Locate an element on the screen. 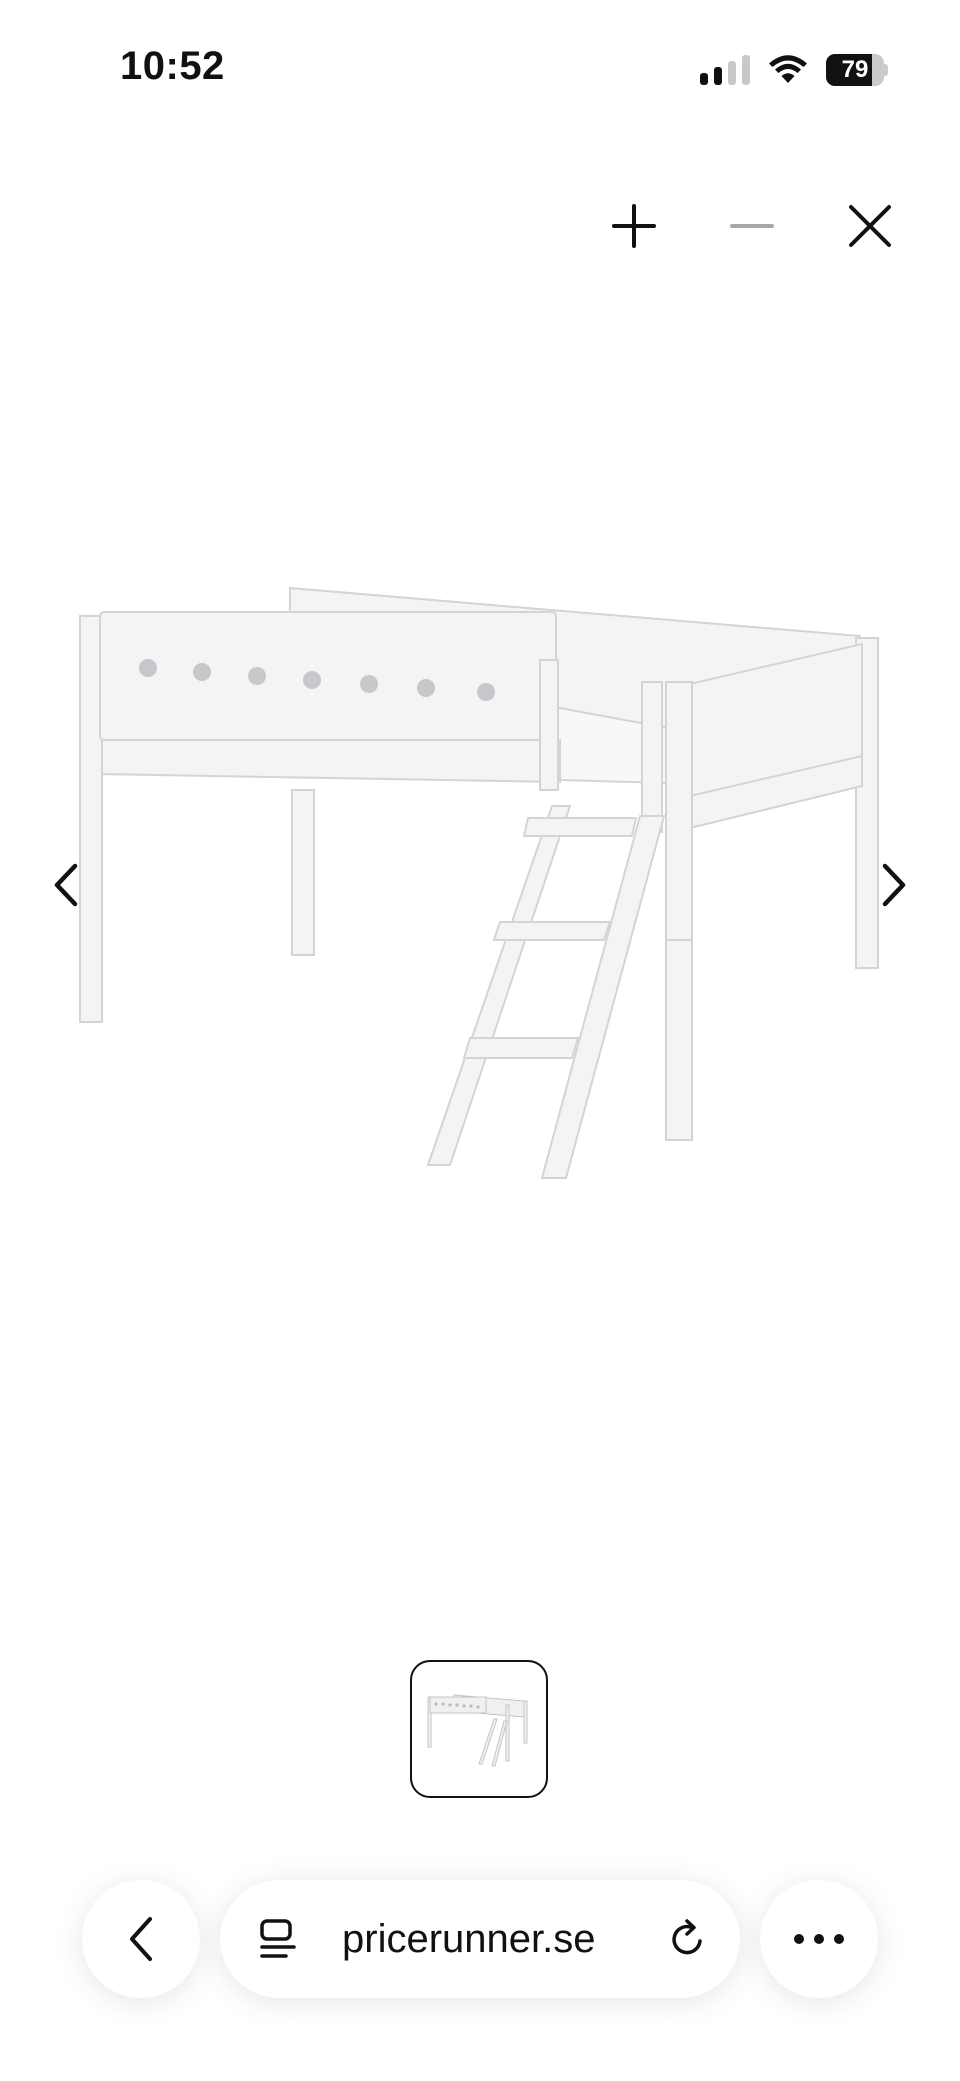 The height and width of the screenshot is (2081, 960). battery-level: 79 is located at coordinates (855, 69).